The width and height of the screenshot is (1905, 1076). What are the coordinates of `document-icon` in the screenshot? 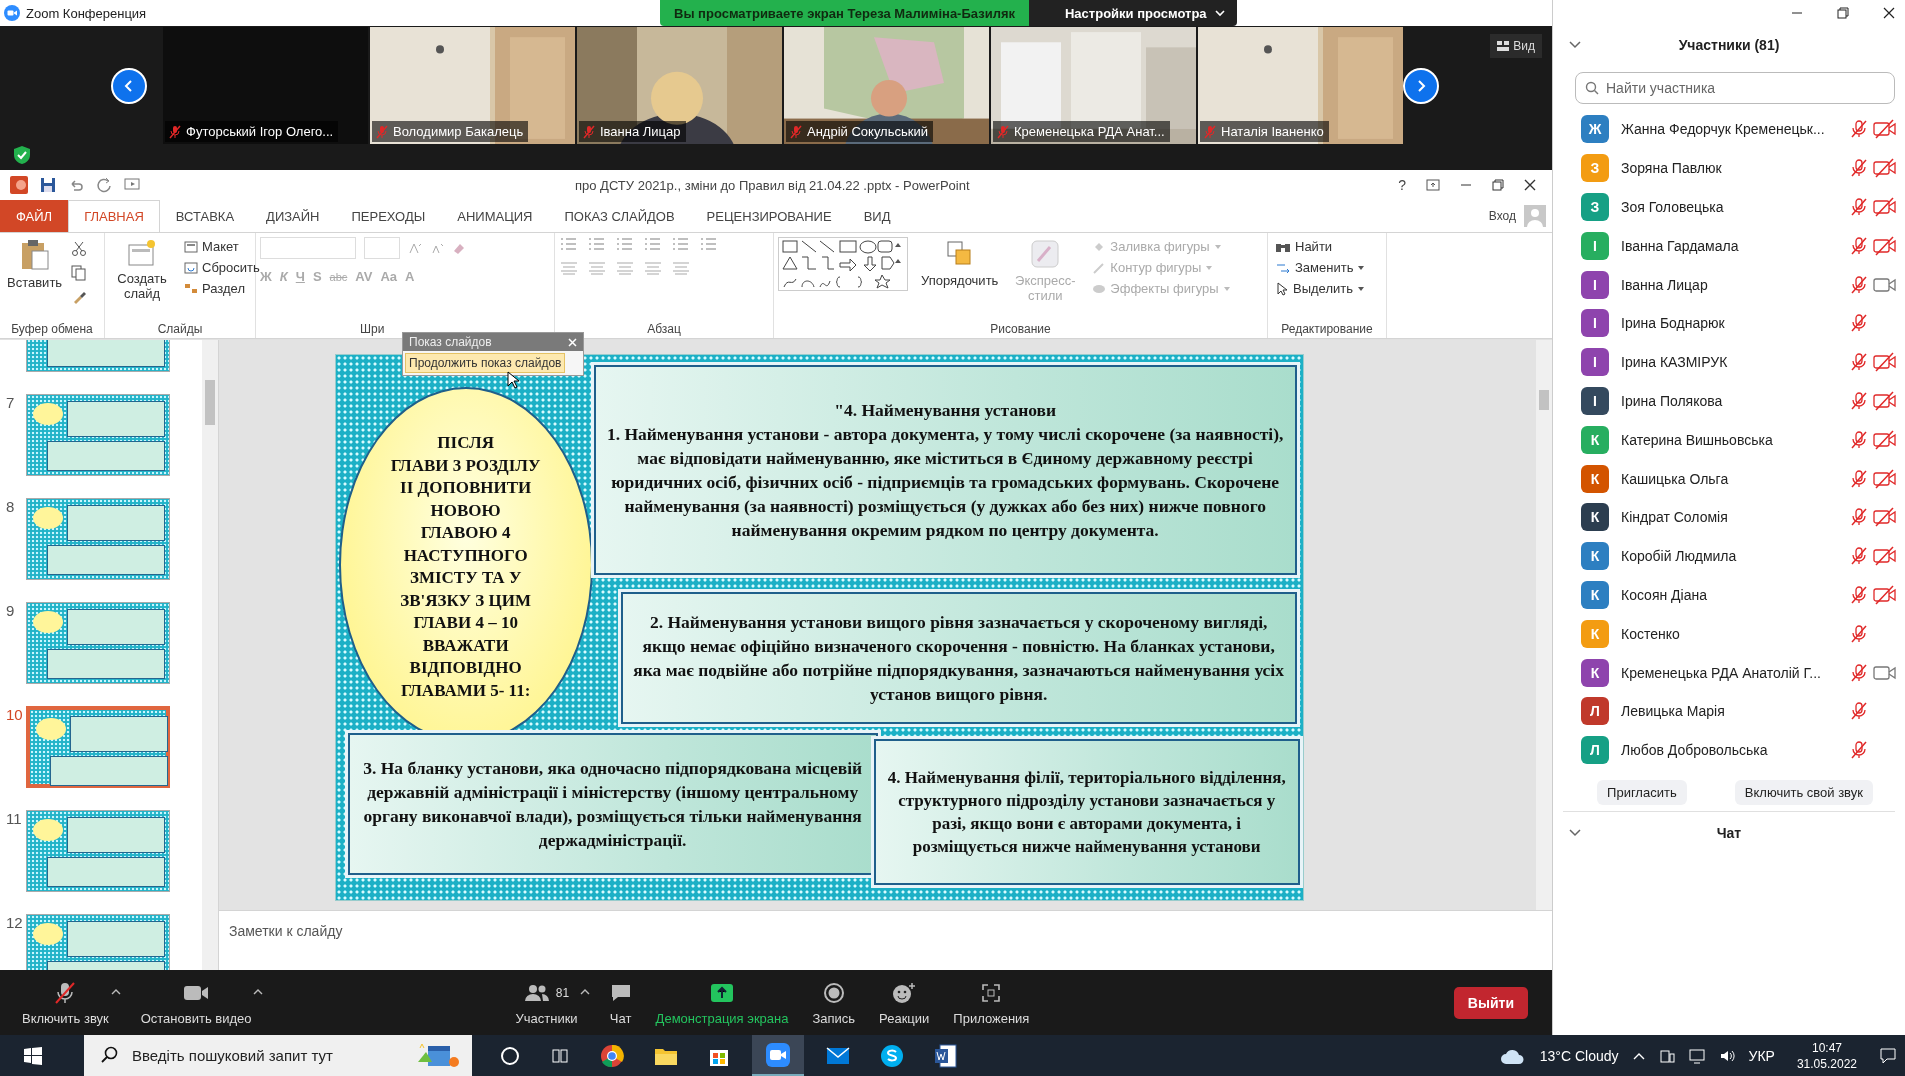 It's located at (946, 1055).